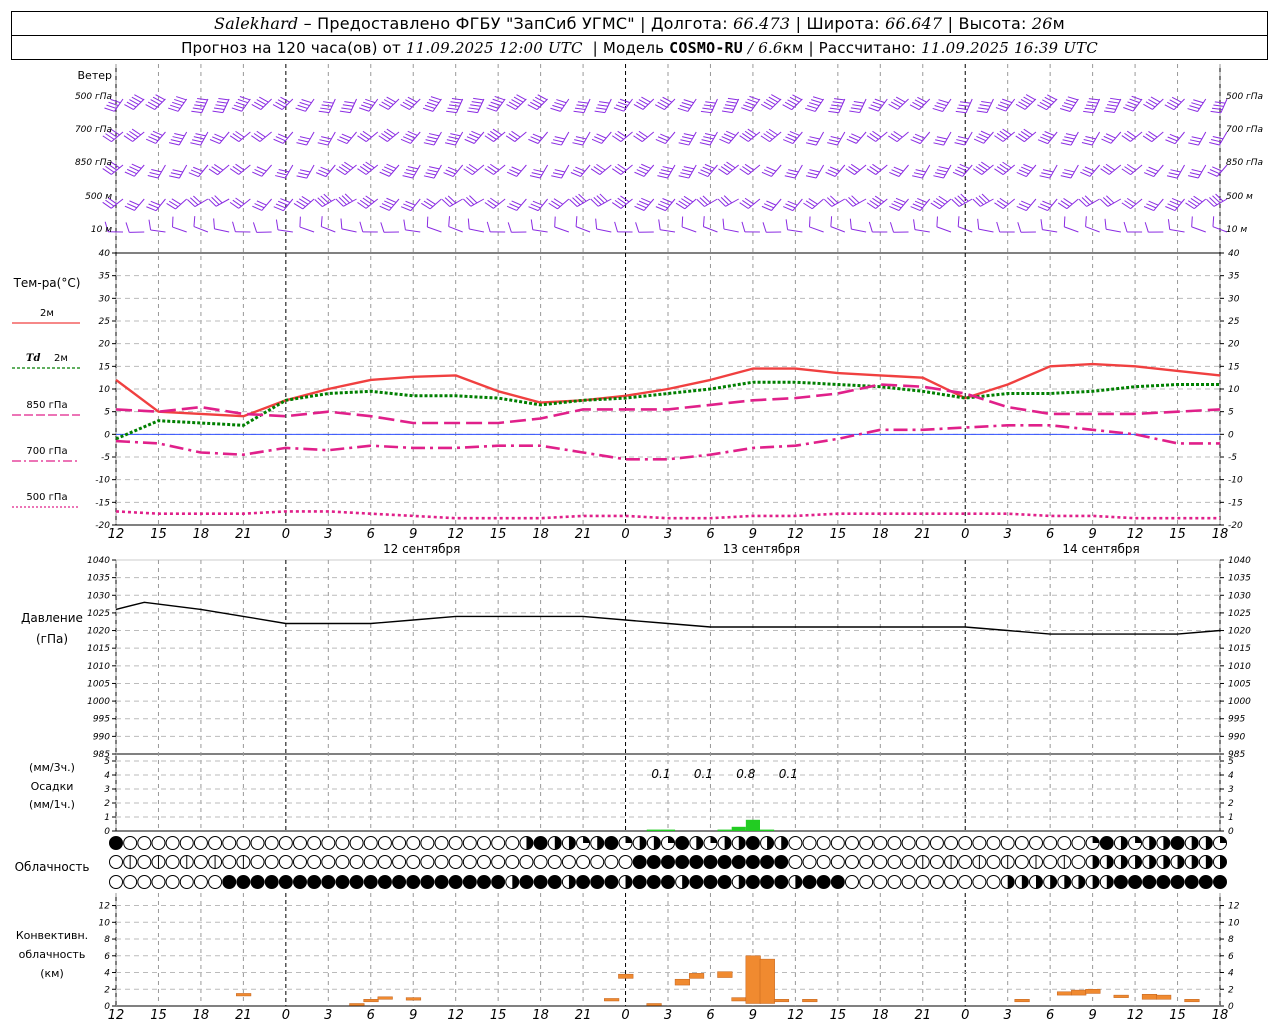 This screenshot has width=1280, height=1024. I want to click on hour-tick-label: 6, so click(371, 534).